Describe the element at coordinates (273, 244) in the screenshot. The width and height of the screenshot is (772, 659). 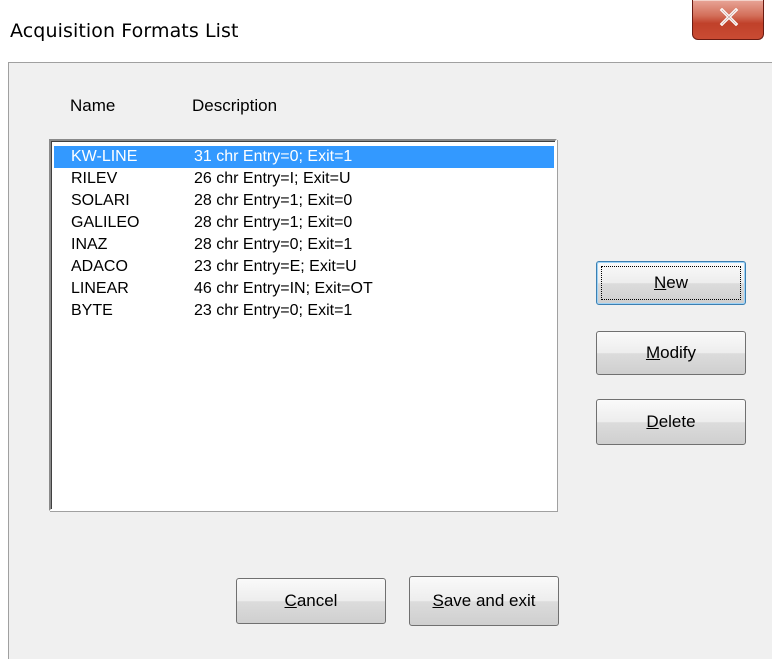
I see `format-description: 28 chr Entry=0; Exit=1` at that location.